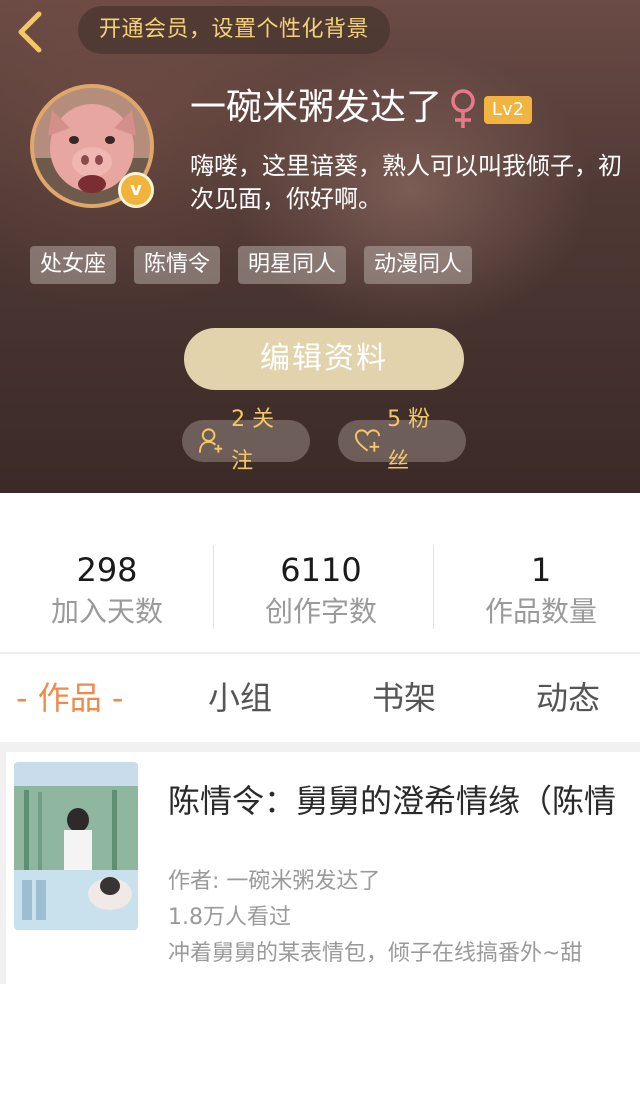 This screenshot has height=1106, width=640. Describe the element at coordinates (177, 265) in the screenshot. I see `tag-item: 陈情令` at that location.